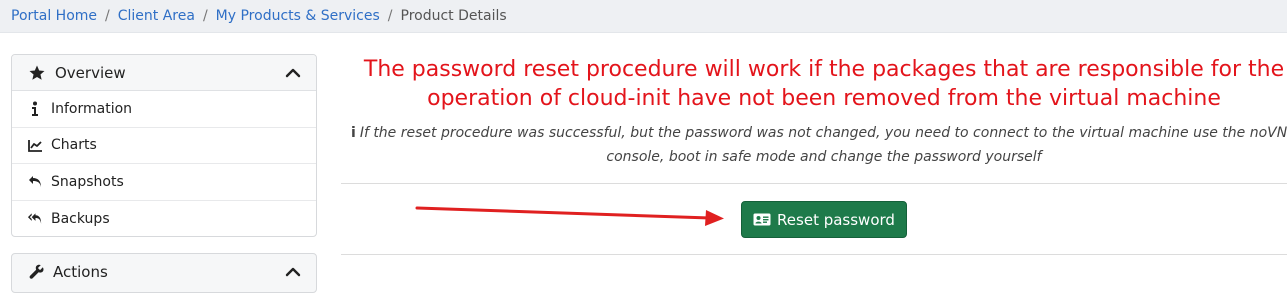  Describe the element at coordinates (453, 16) in the screenshot. I see `breadcrumb-current: Product Details` at that location.